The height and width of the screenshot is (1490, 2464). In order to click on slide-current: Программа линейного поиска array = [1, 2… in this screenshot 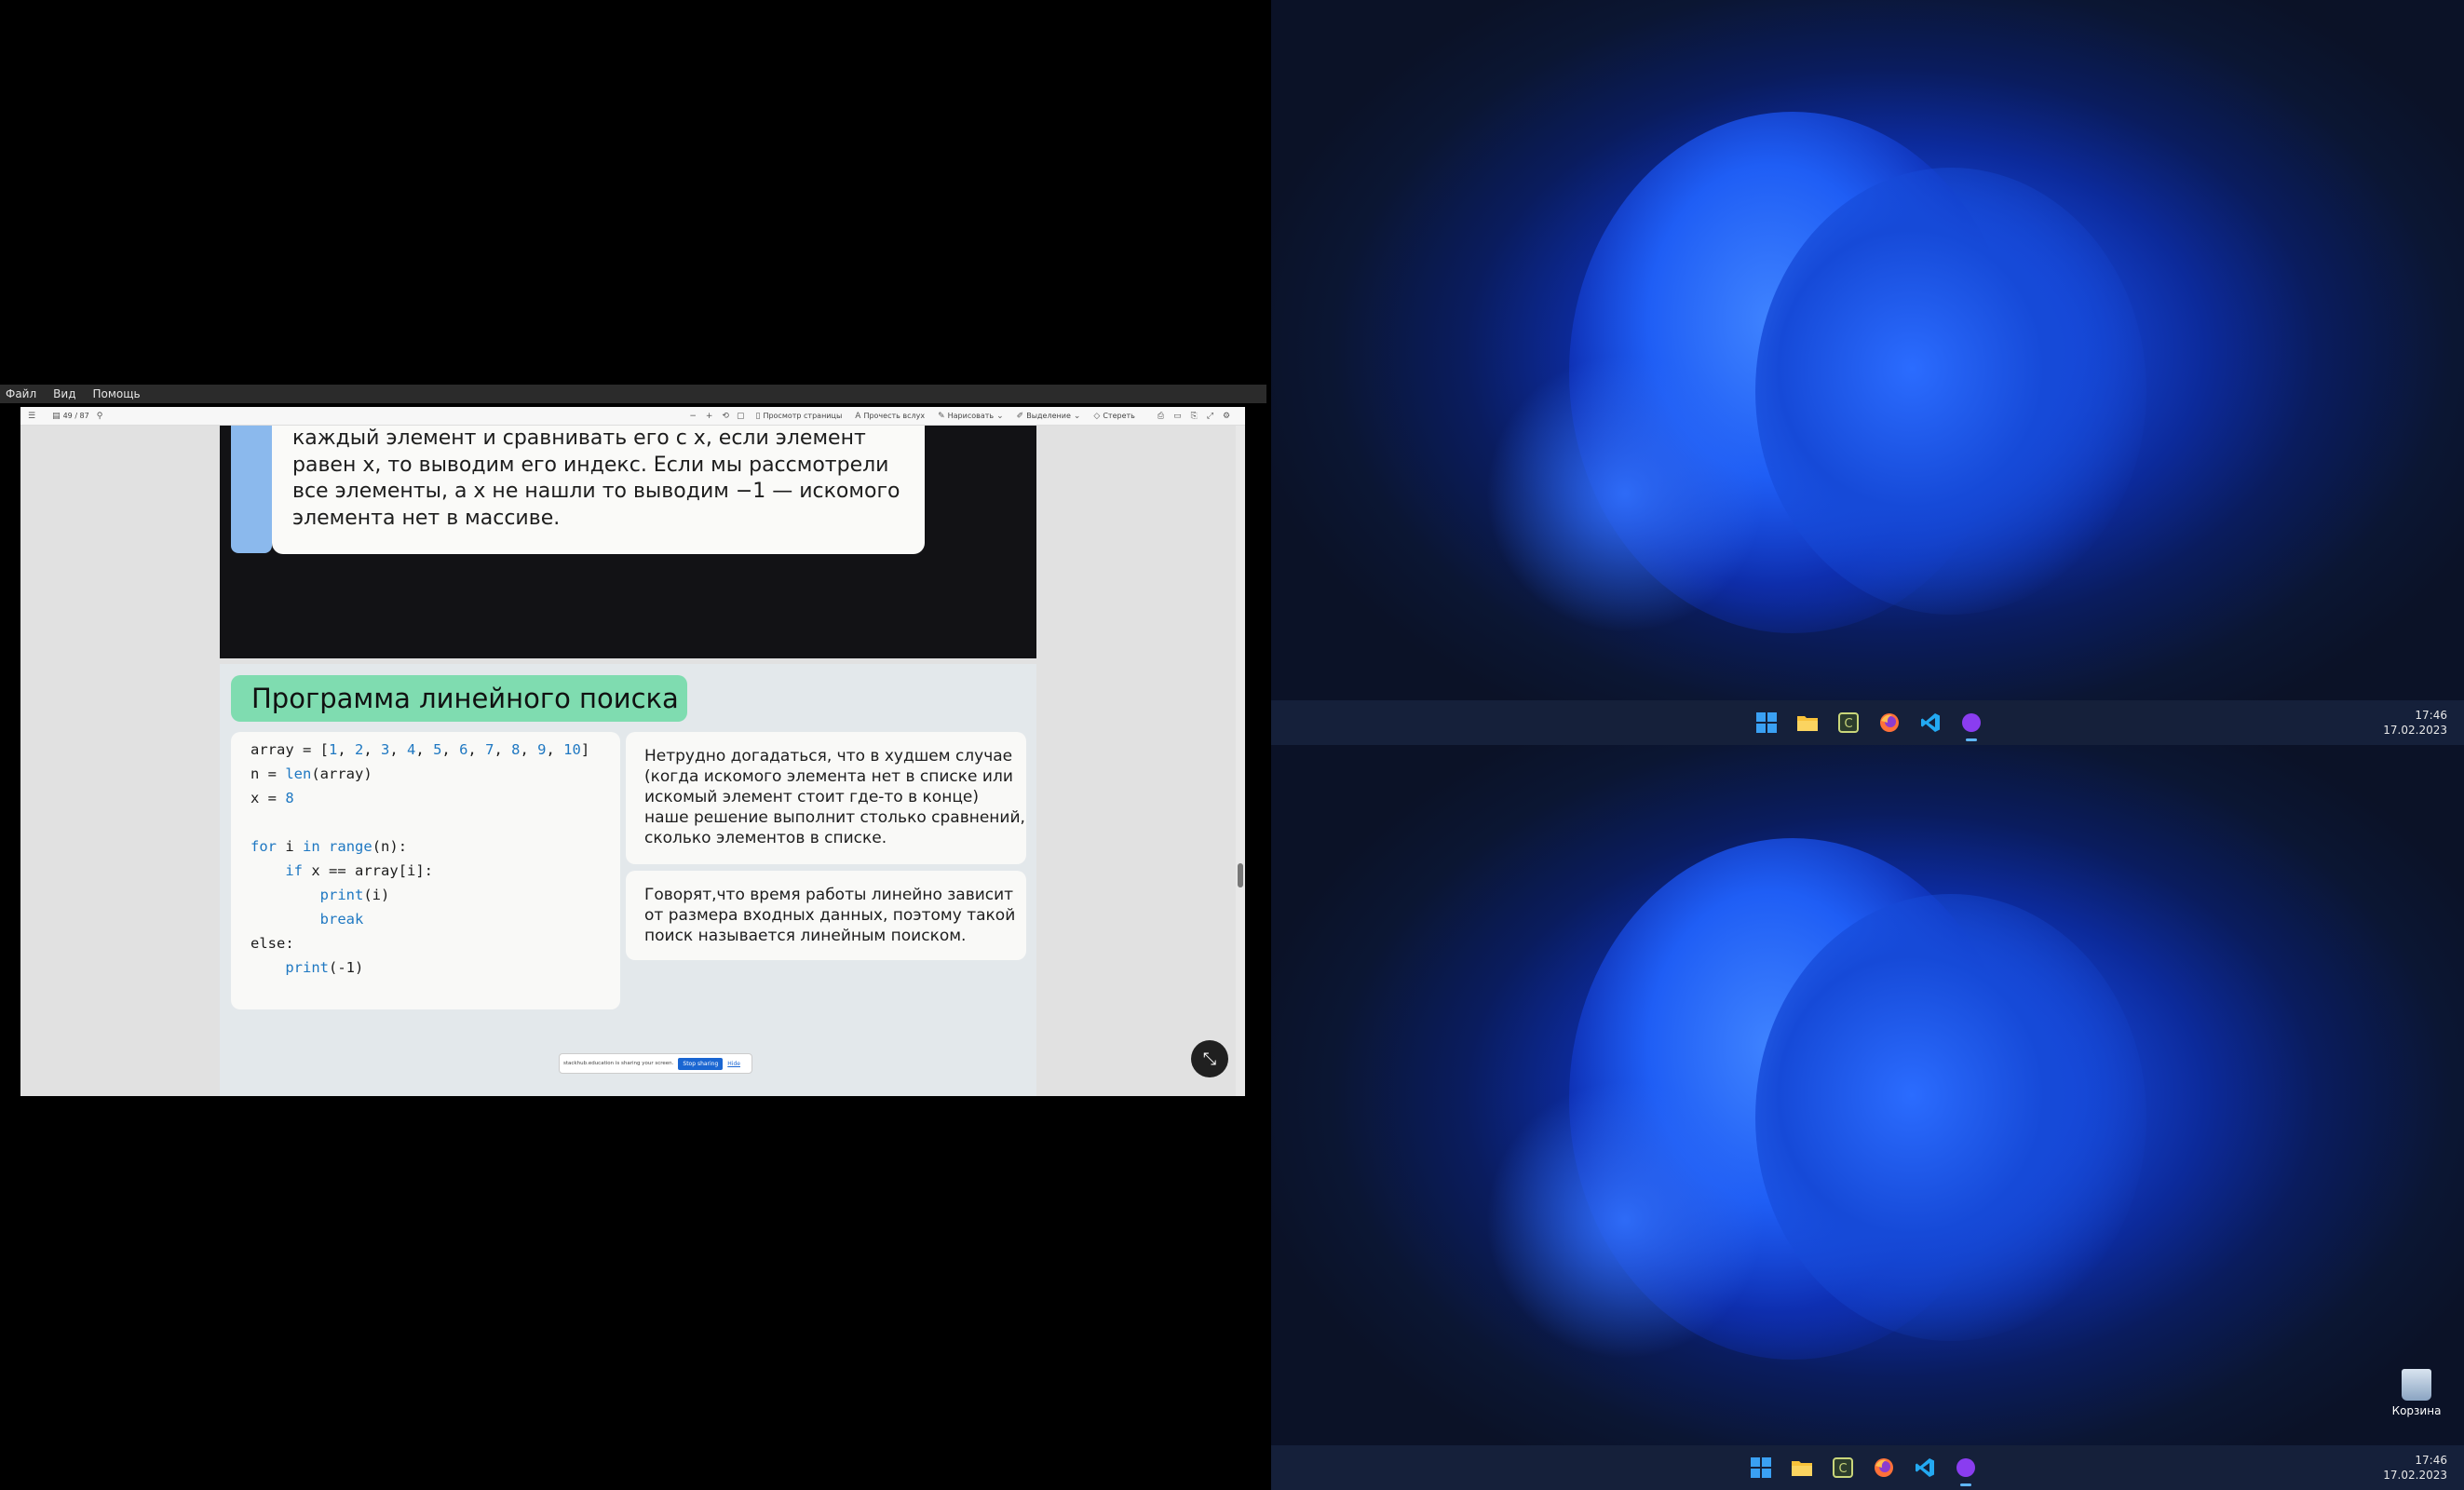, I will do `click(628, 880)`.